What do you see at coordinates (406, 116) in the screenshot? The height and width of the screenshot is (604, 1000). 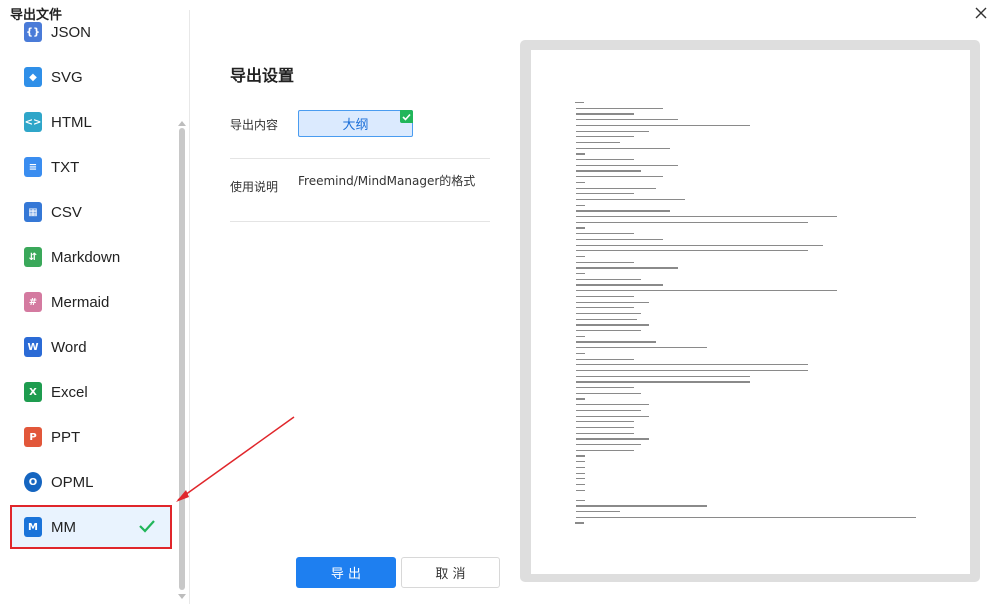 I see `selected-check-badge` at bounding box center [406, 116].